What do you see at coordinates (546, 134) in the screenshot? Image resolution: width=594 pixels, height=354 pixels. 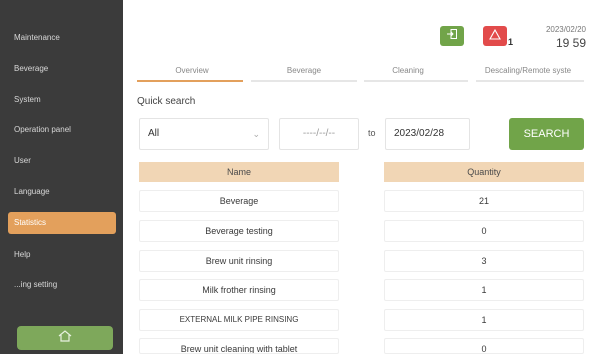 I see `search-button: SEARCH` at bounding box center [546, 134].